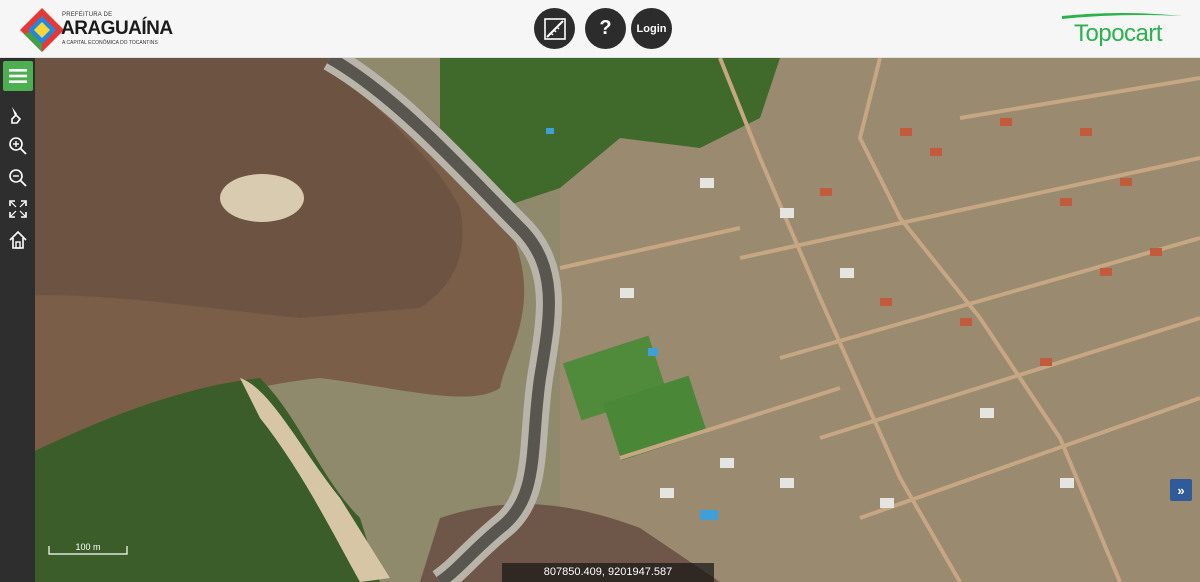  I want to click on zoom-in-button, so click(18, 146).